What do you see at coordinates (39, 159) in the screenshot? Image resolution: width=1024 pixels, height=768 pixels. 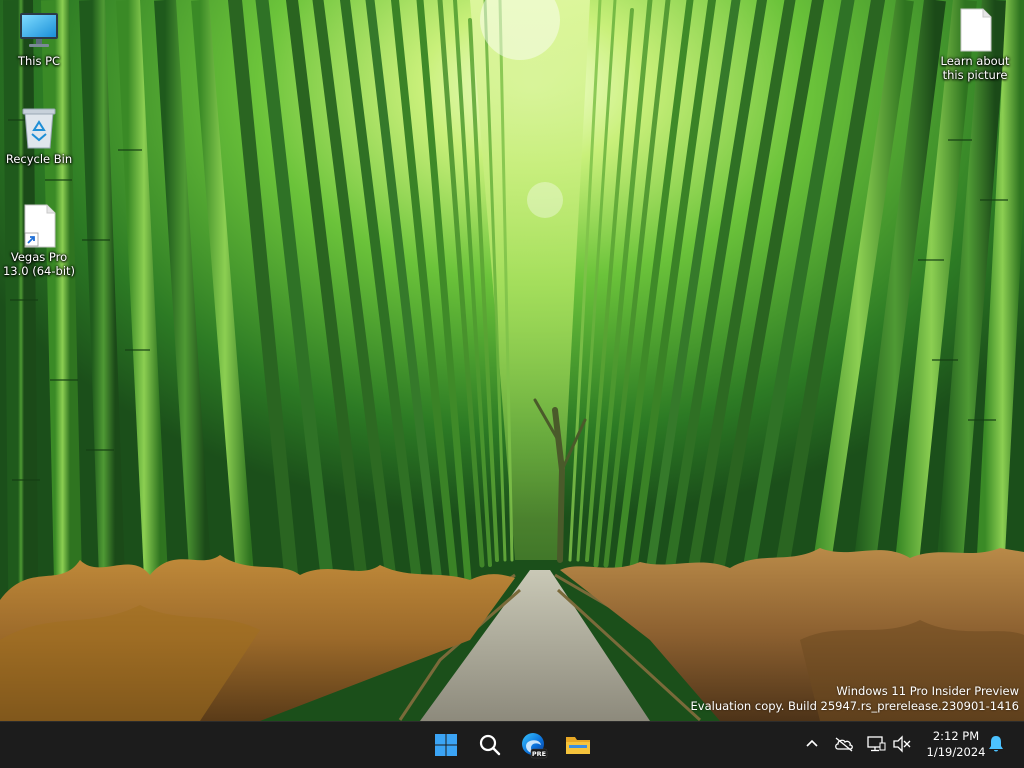 I see `desktop-icon-label: Recycle Bin` at bounding box center [39, 159].